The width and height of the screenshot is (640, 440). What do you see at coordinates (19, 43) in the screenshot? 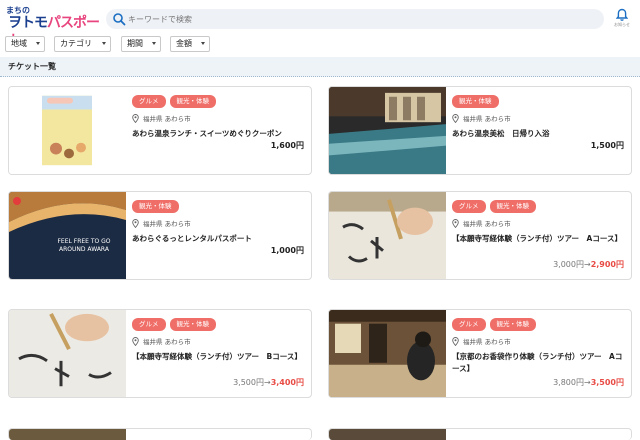
I see `filter-label: 地域` at bounding box center [19, 43].